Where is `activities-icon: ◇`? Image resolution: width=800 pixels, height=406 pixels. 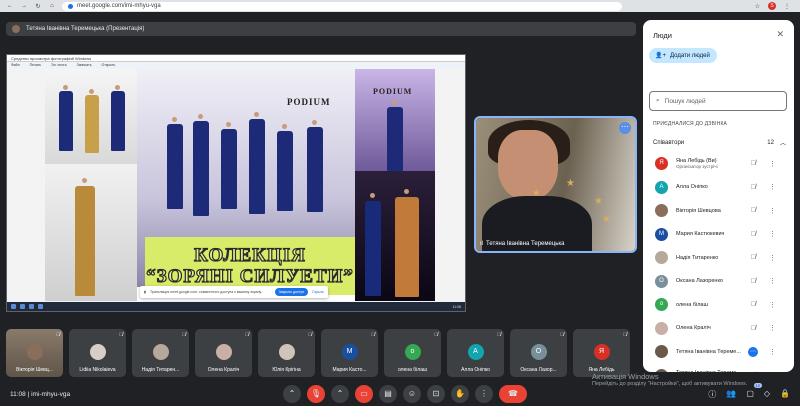 activities-icon: ◇ is located at coordinates (767, 394).